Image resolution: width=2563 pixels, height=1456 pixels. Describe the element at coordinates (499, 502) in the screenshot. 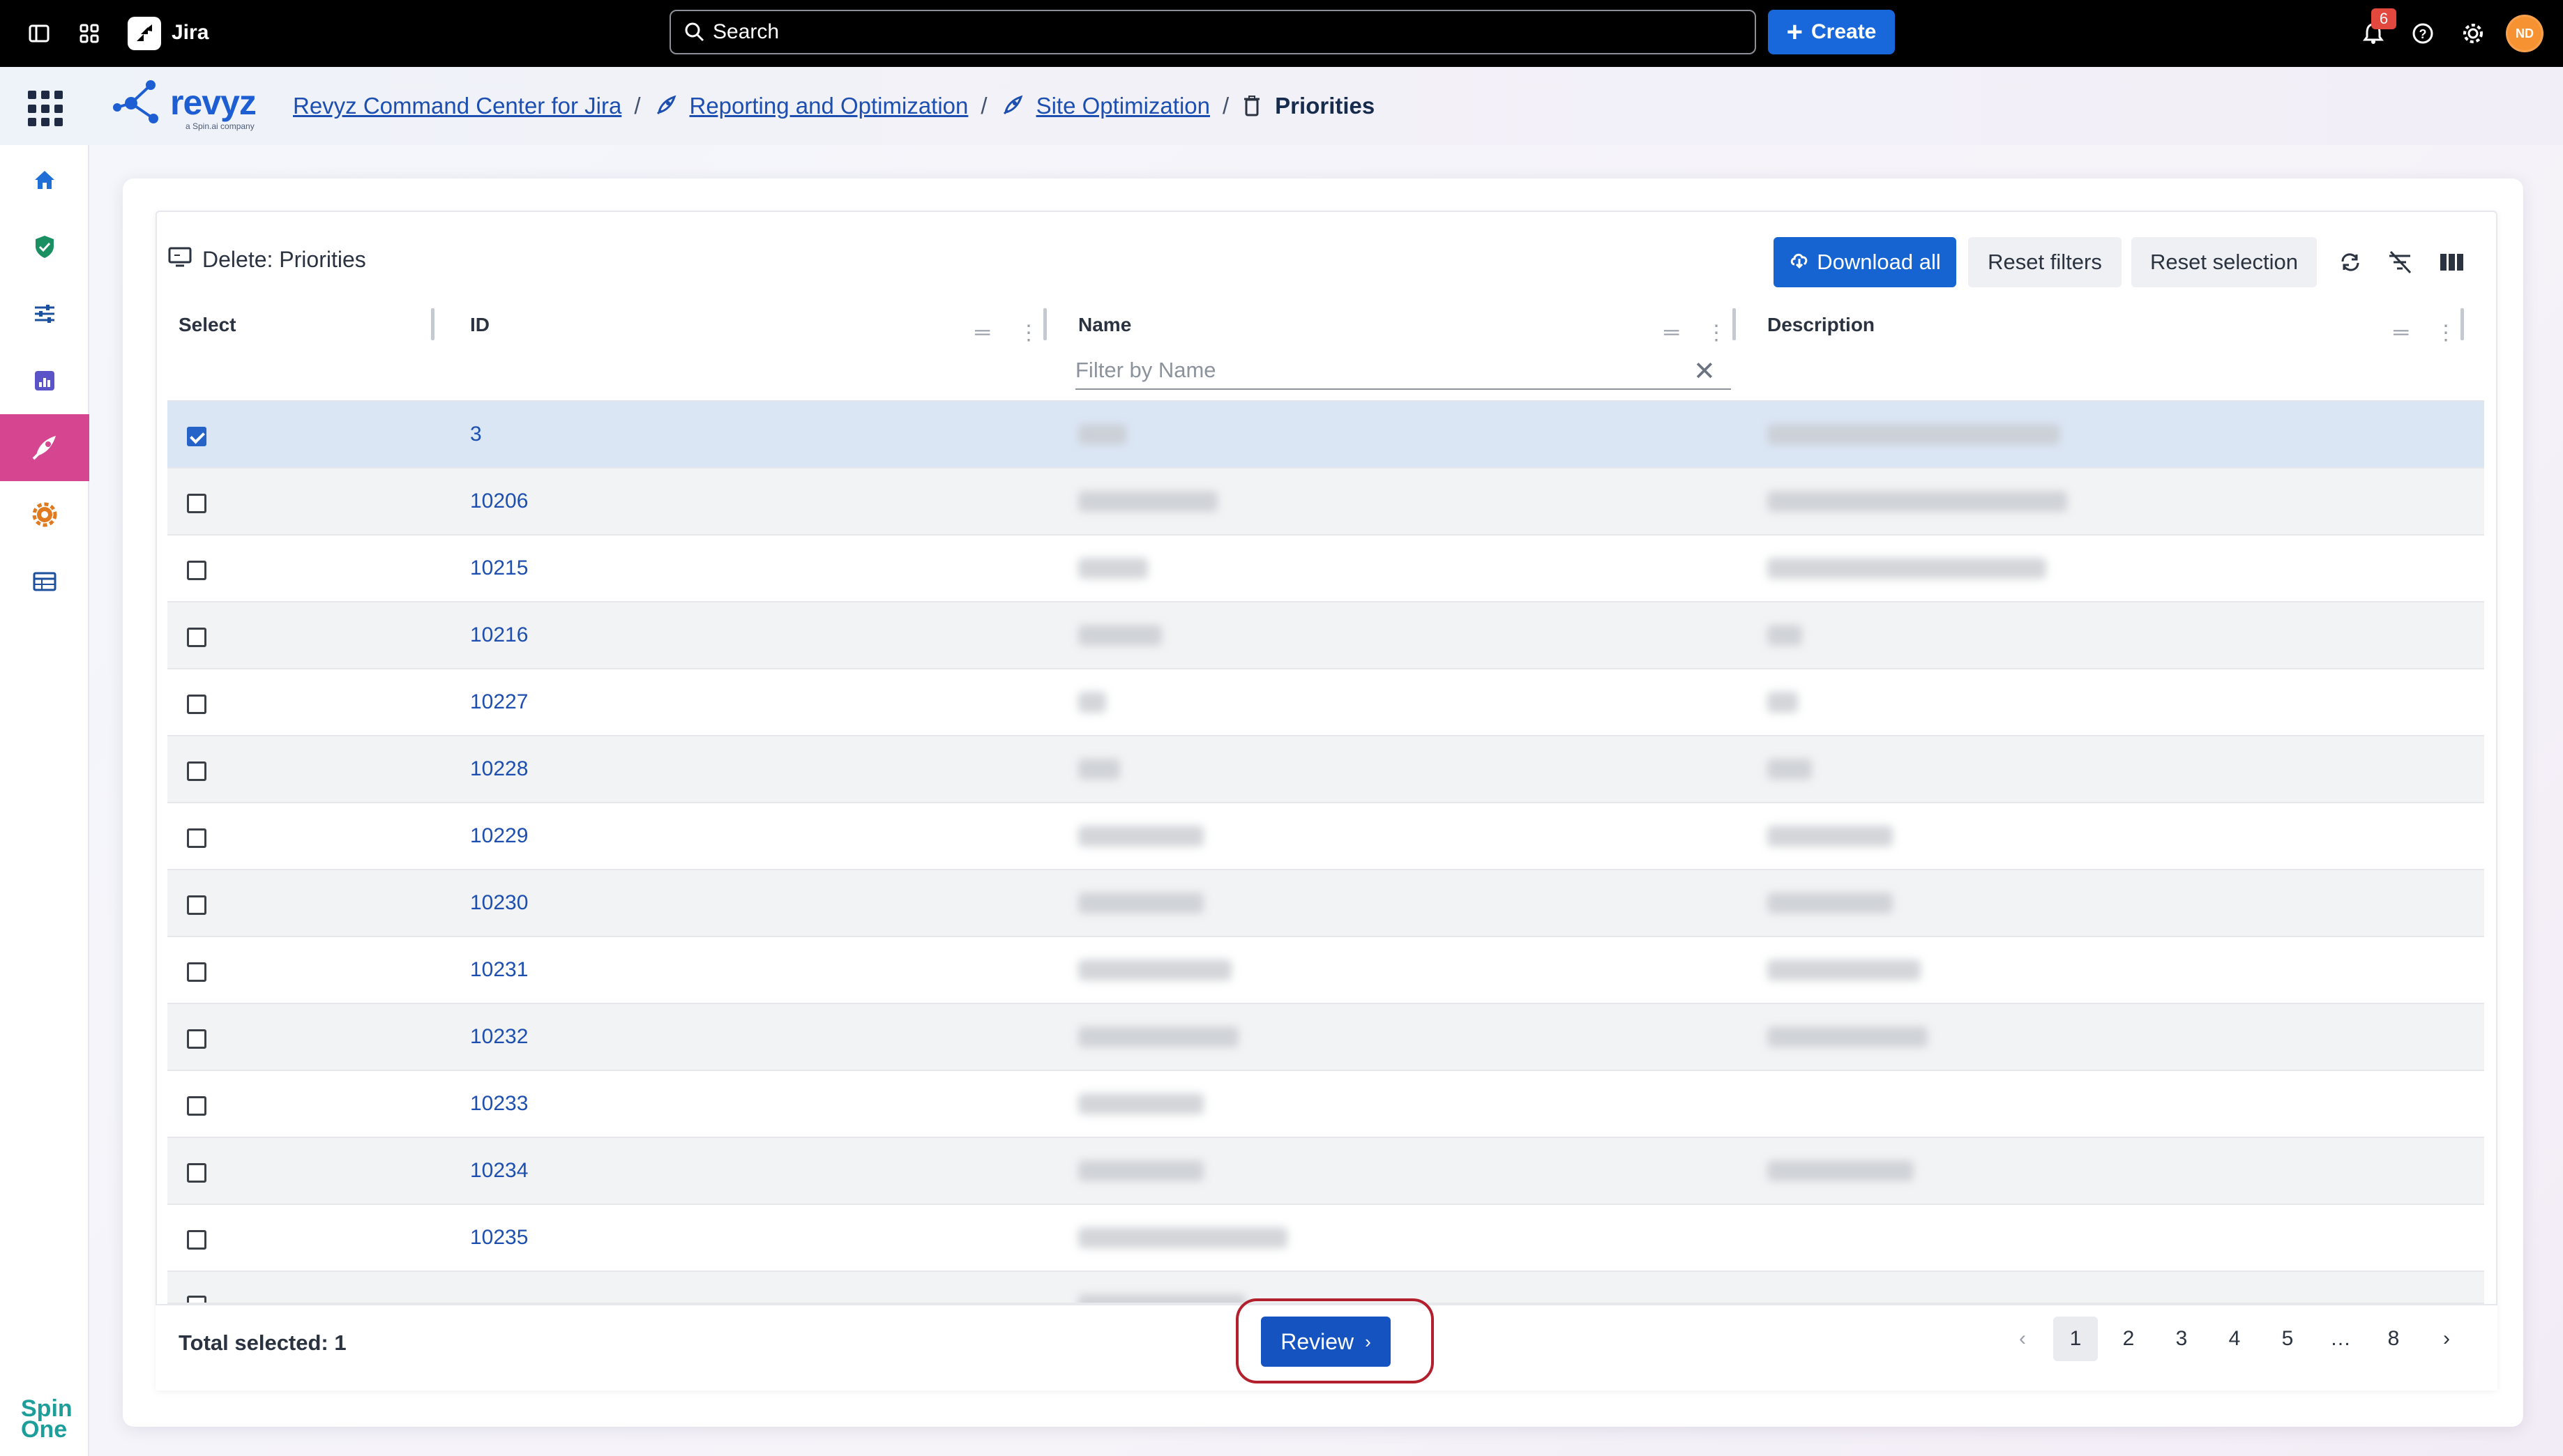

I see `row-id-link: 10206` at that location.